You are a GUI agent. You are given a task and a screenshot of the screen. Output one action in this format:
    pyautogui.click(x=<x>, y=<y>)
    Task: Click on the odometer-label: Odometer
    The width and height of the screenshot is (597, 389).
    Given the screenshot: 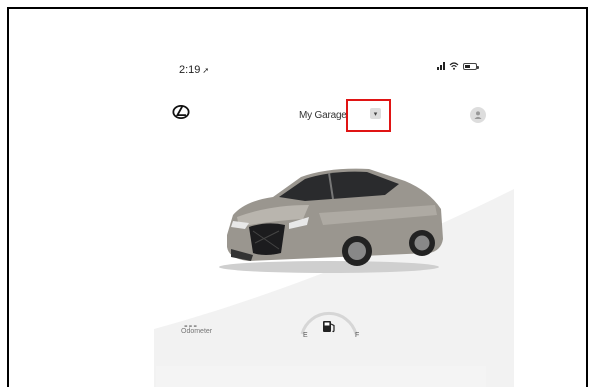 What is the action you would take?
    pyautogui.click(x=197, y=331)
    